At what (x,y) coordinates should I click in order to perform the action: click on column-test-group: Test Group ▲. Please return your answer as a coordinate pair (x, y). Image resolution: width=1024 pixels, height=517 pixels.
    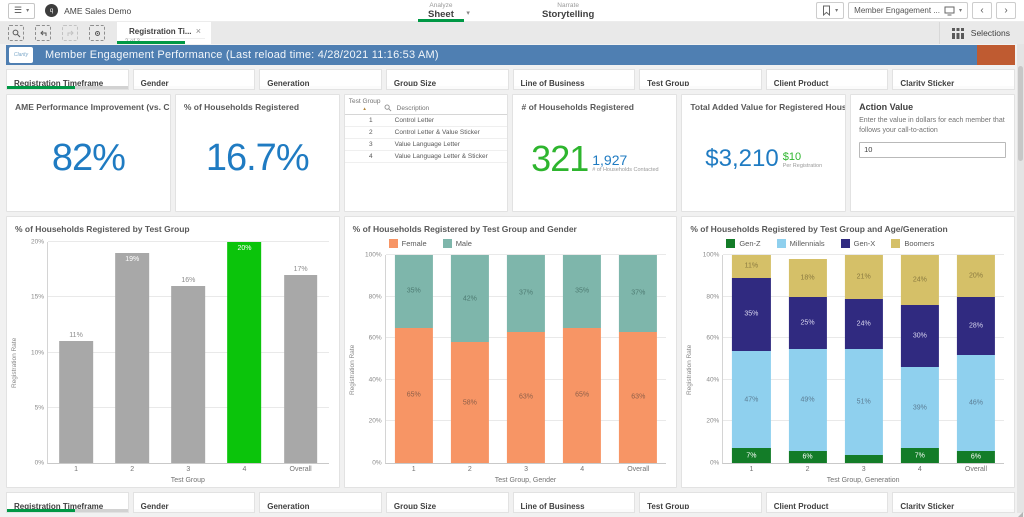
    Looking at the image, I should click on (365, 105).